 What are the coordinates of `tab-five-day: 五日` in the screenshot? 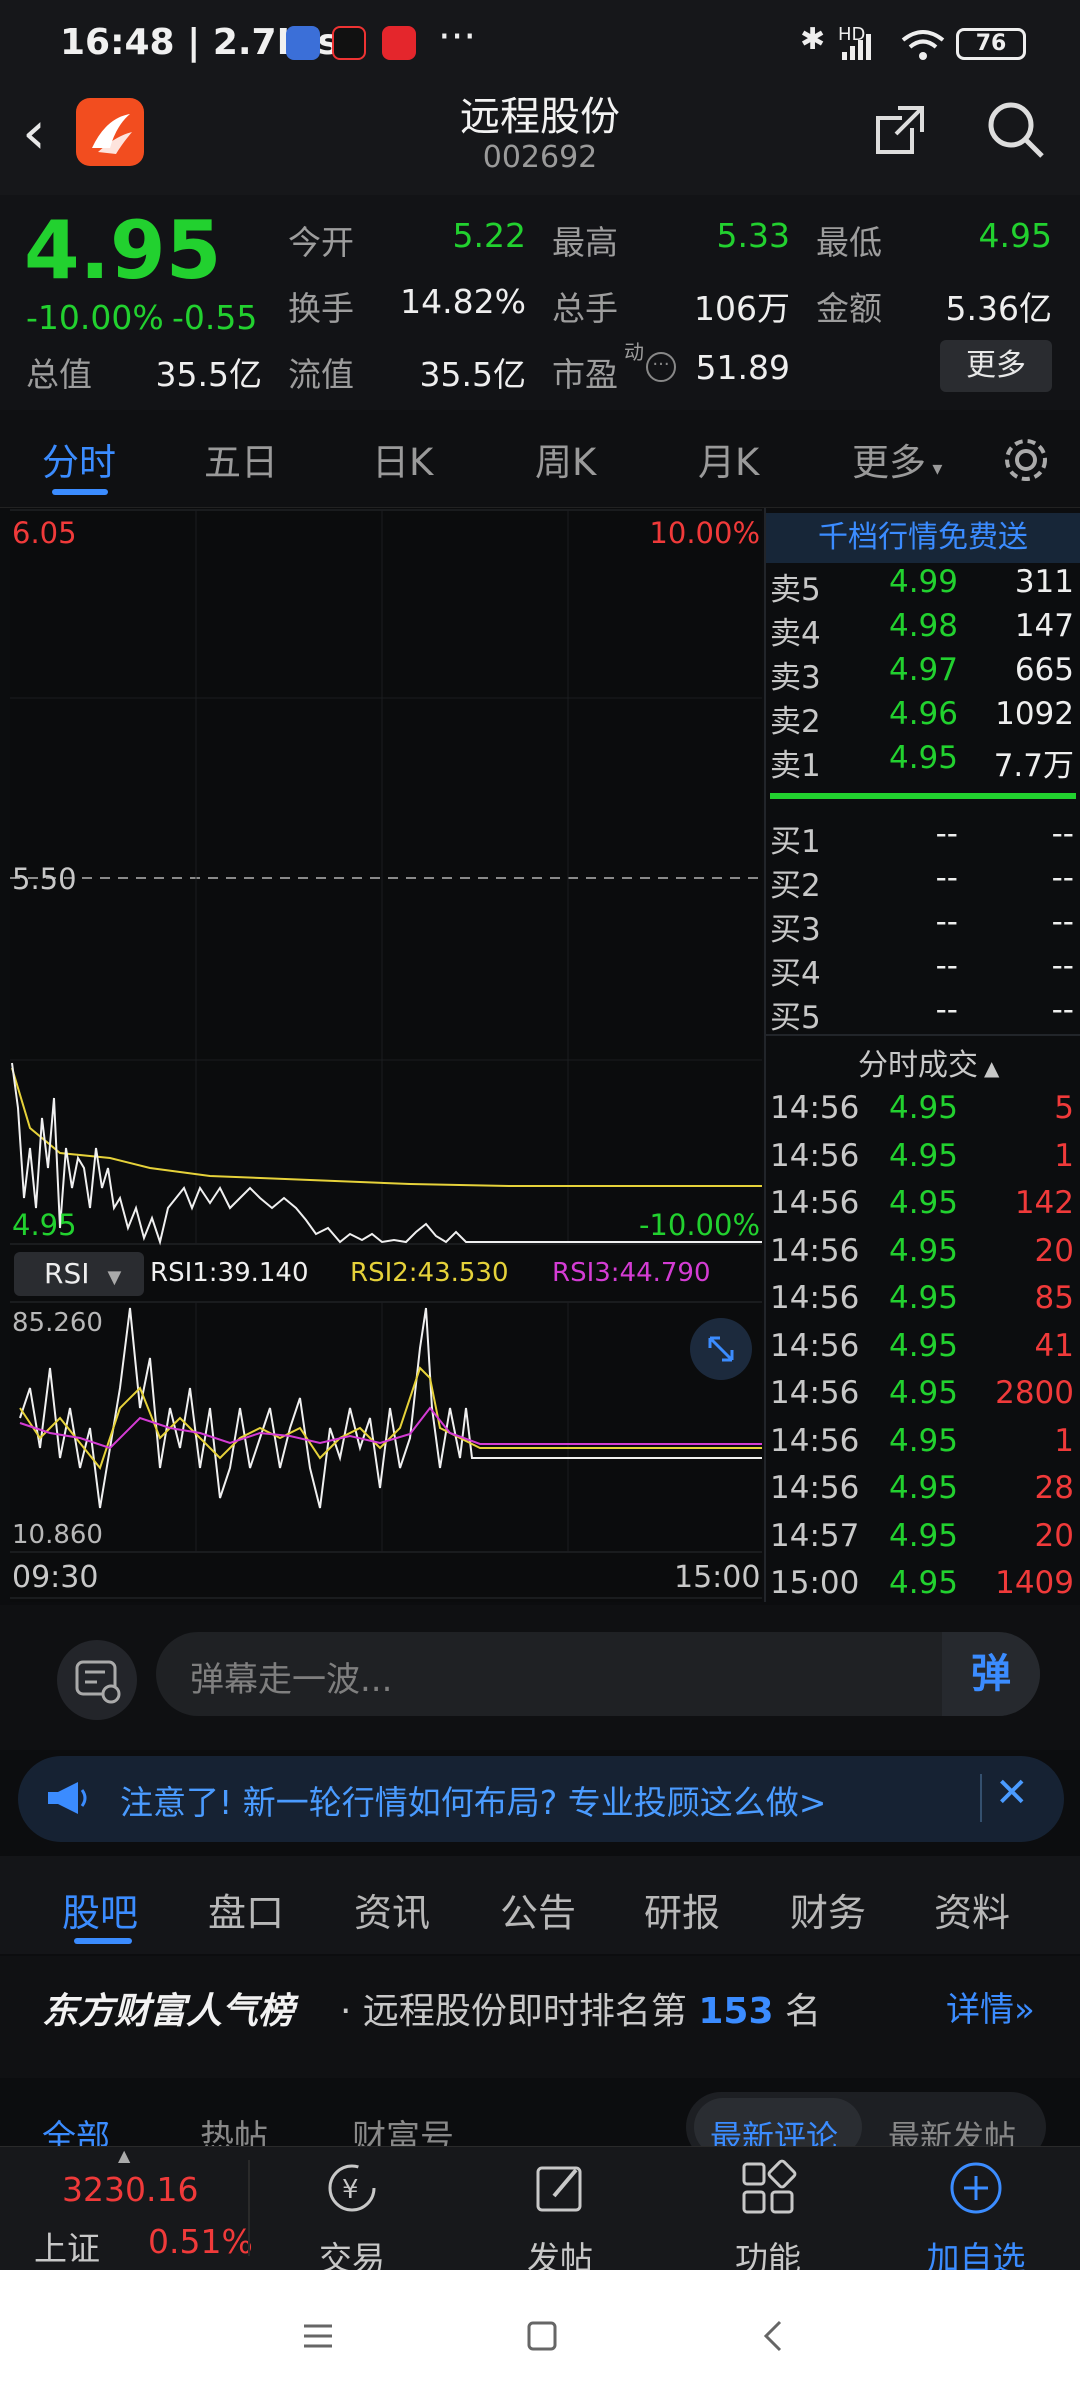 It's located at (241, 459).